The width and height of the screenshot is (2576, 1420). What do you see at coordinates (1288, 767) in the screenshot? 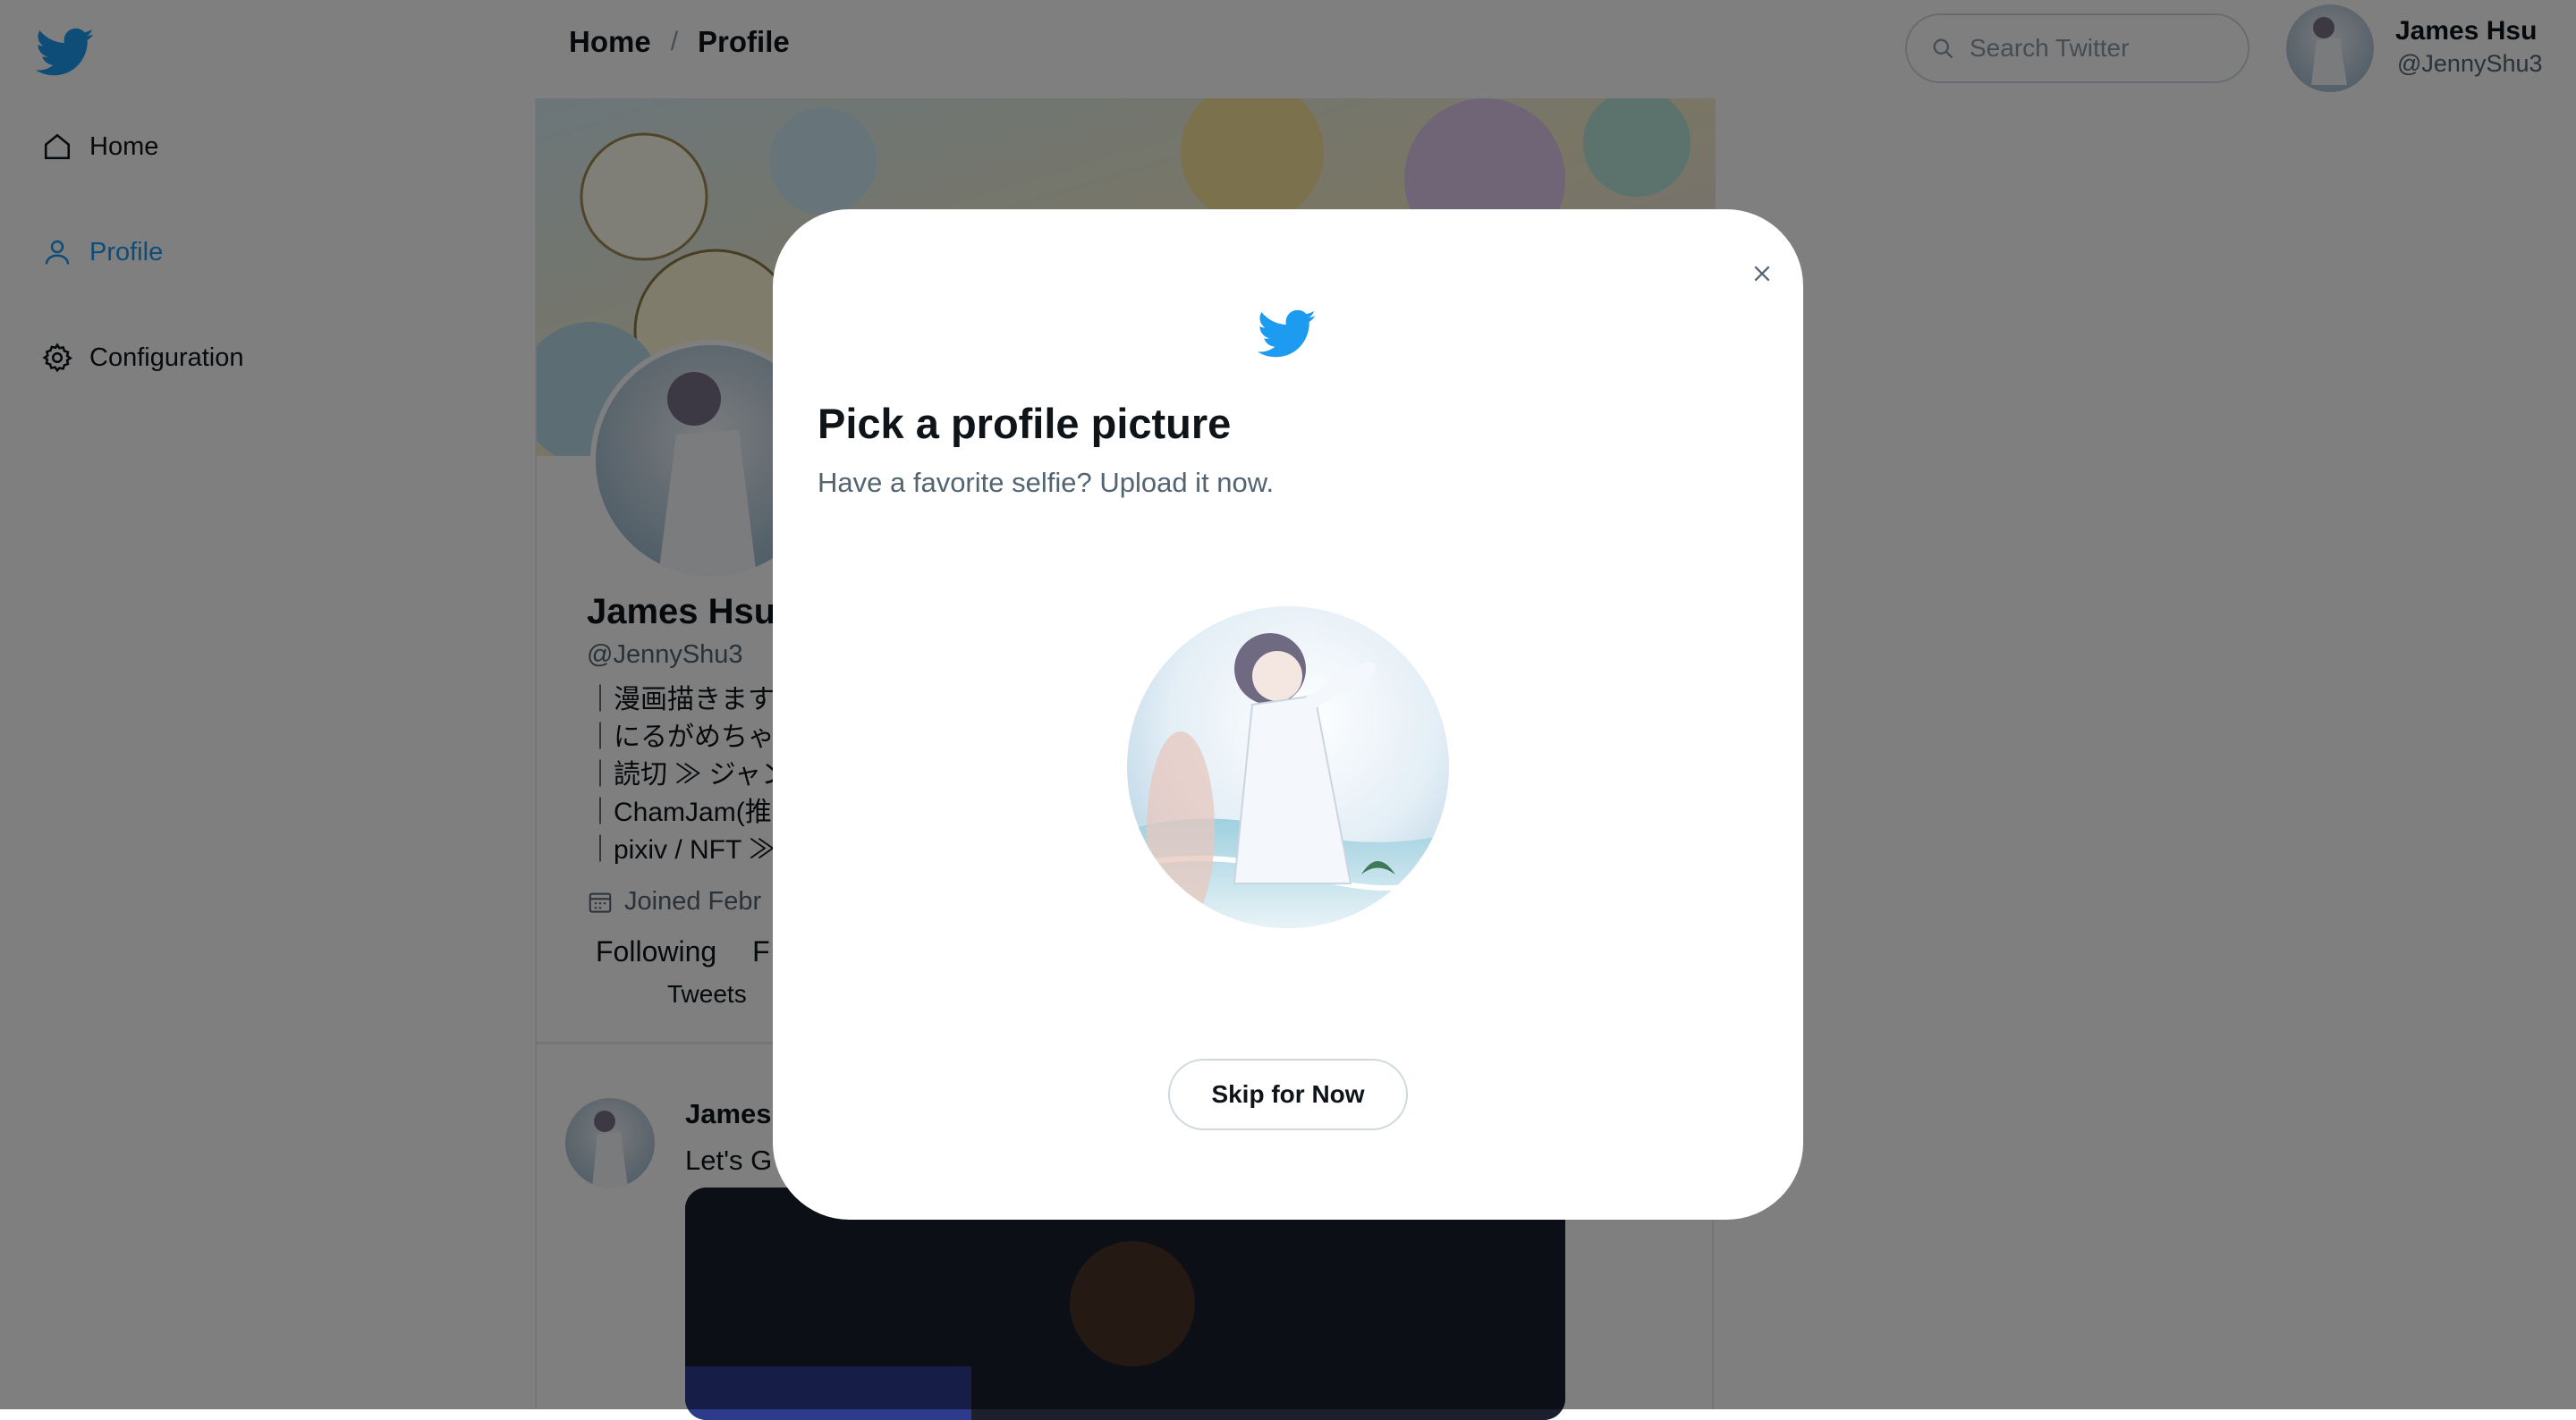
I see `profile-picture-preview` at bounding box center [1288, 767].